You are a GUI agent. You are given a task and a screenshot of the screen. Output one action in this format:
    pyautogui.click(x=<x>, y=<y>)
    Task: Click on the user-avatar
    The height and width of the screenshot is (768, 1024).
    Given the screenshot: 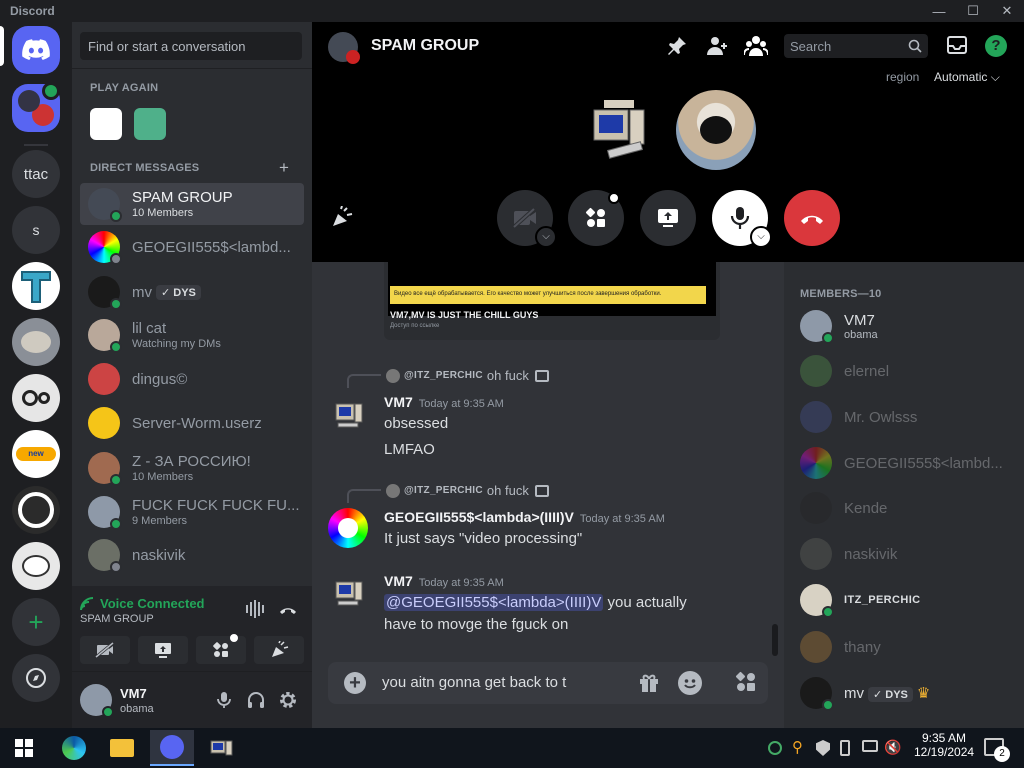 What is the action you would take?
    pyautogui.click(x=97, y=701)
    